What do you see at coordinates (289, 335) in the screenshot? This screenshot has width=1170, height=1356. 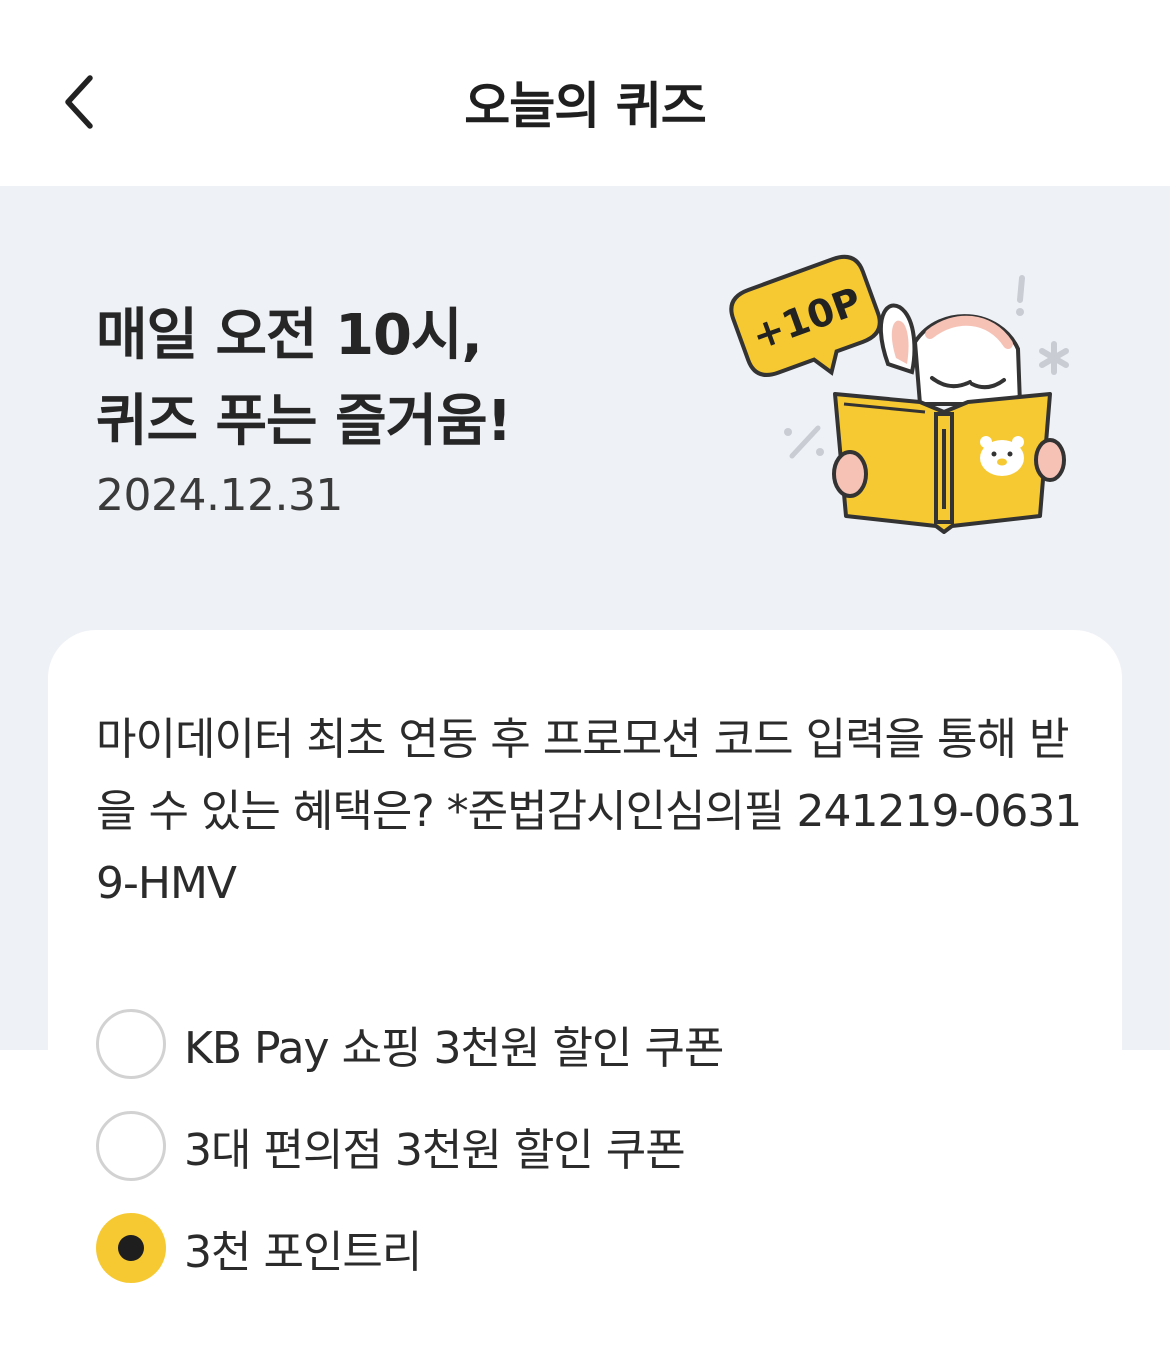 I see `hero-headline-line1: 매일 오전 10시,` at bounding box center [289, 335].